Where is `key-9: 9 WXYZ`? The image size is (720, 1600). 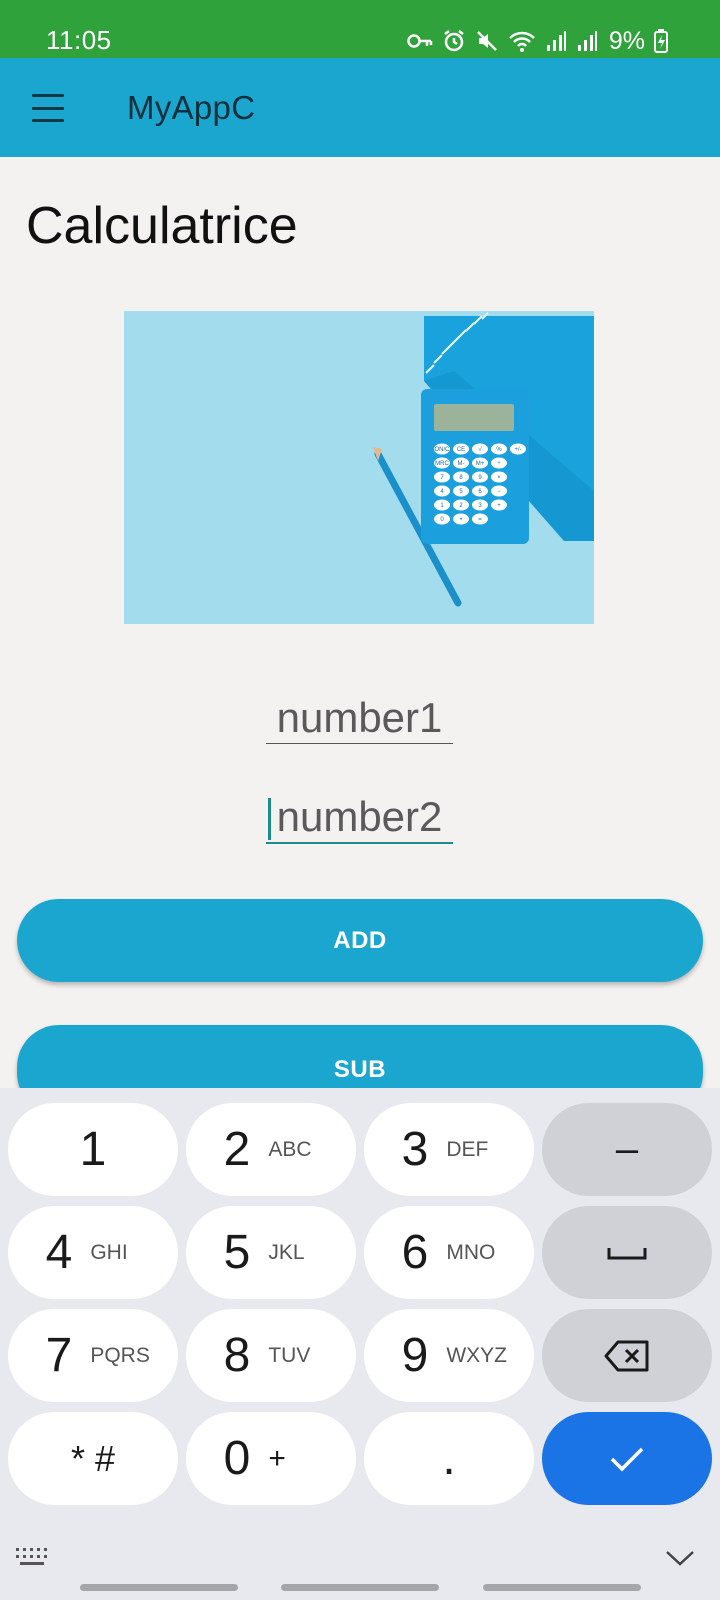 key-9: 9 WXYZ is located at coordinates (449, 1355).